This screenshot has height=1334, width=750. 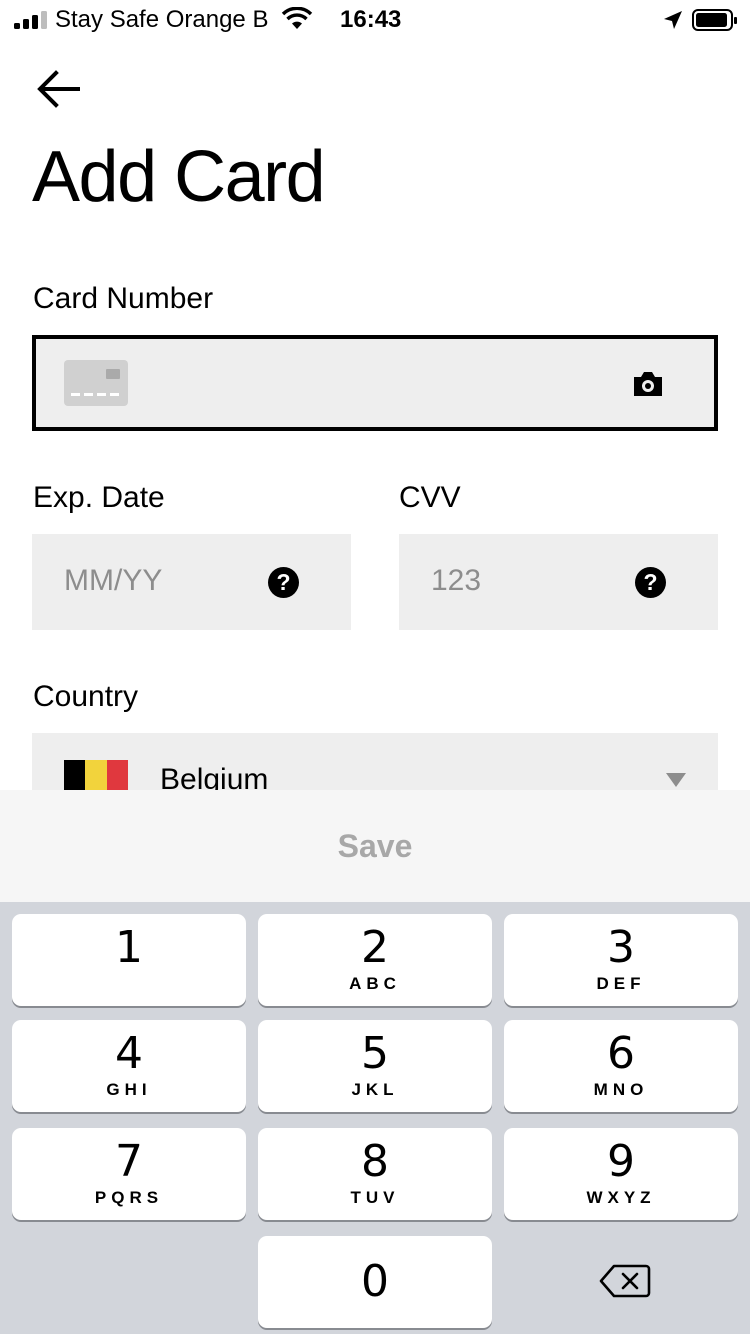 I want to click on arrow-left-icon, so click(x=58, y=89).